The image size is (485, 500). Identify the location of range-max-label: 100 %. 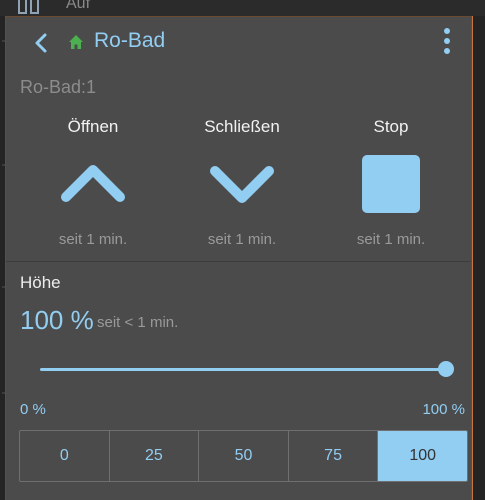
(443, 409).